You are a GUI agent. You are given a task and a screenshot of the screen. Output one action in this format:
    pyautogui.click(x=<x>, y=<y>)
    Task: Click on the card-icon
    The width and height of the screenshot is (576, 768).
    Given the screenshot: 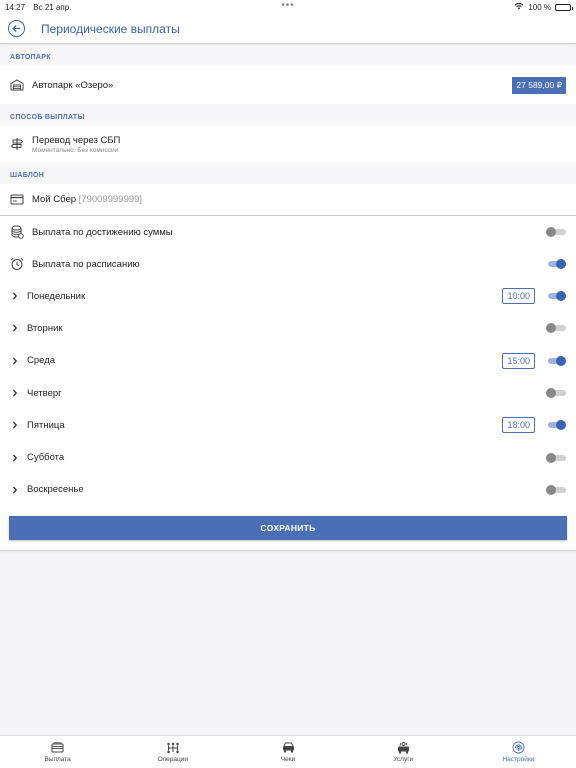 What is the action you would take?
    pyautogui.click(x=17, y=200)
    